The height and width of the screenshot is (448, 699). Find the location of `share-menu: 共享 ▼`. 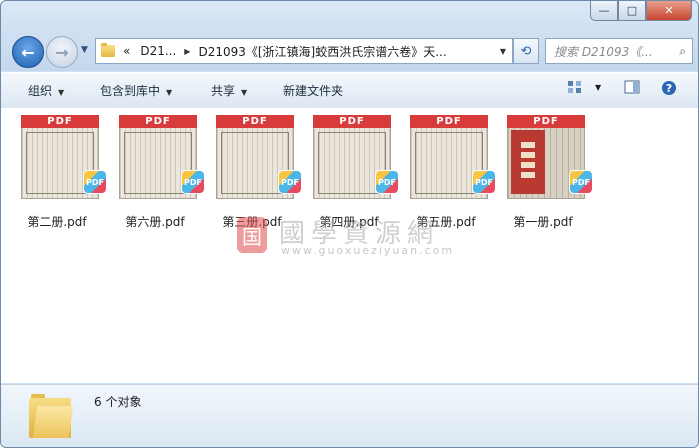

share-menu: 共享 ▼ is located at coordinates (229, 90).